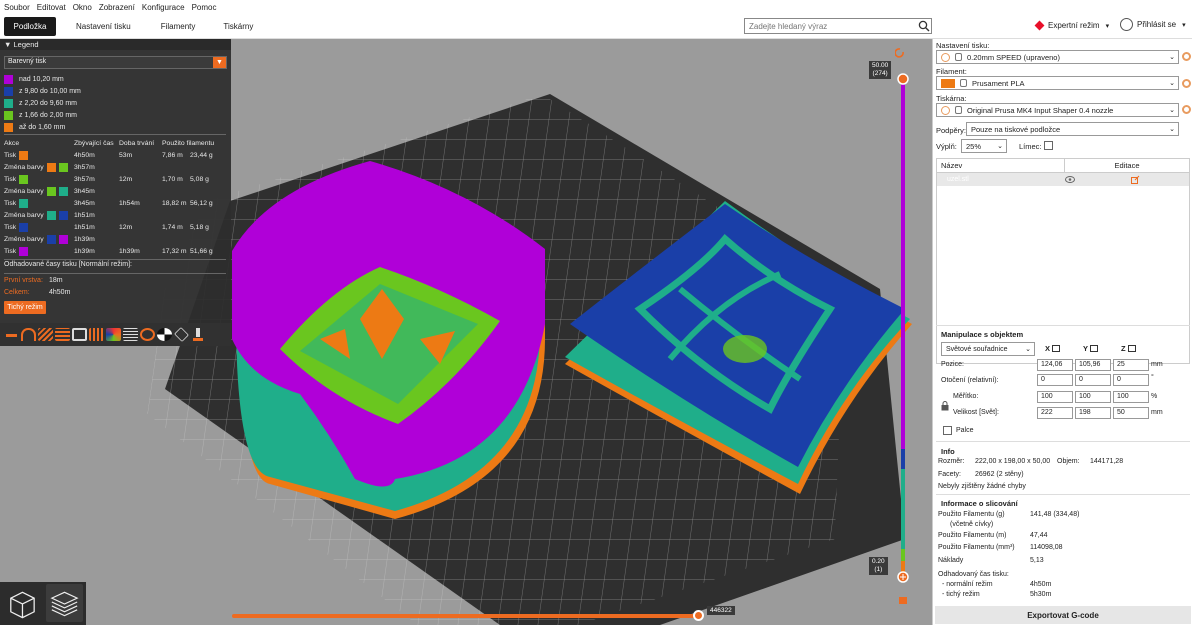 This screenshot has height=625, width=1192. I want to click on wipe-icon, so click(28, 334).